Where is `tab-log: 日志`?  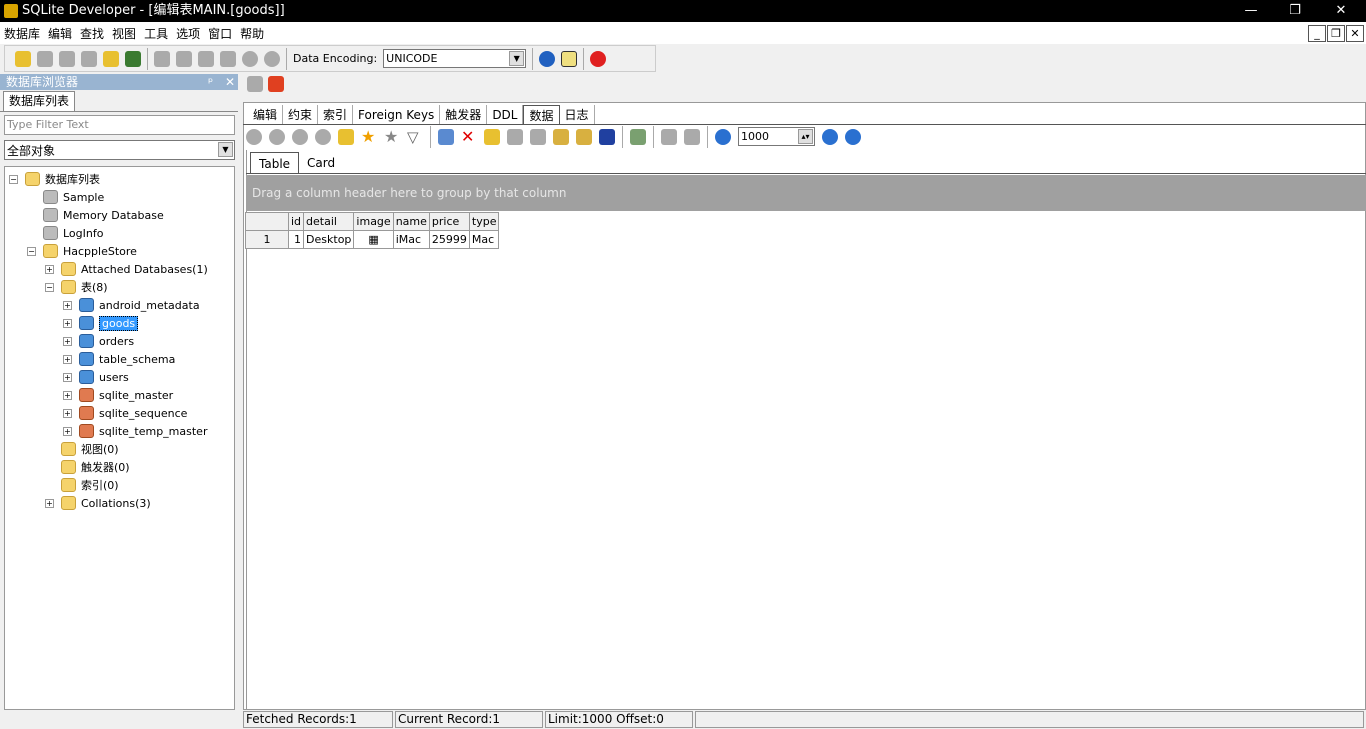 tab-log: 日志 is located at coordinates (577, 115).